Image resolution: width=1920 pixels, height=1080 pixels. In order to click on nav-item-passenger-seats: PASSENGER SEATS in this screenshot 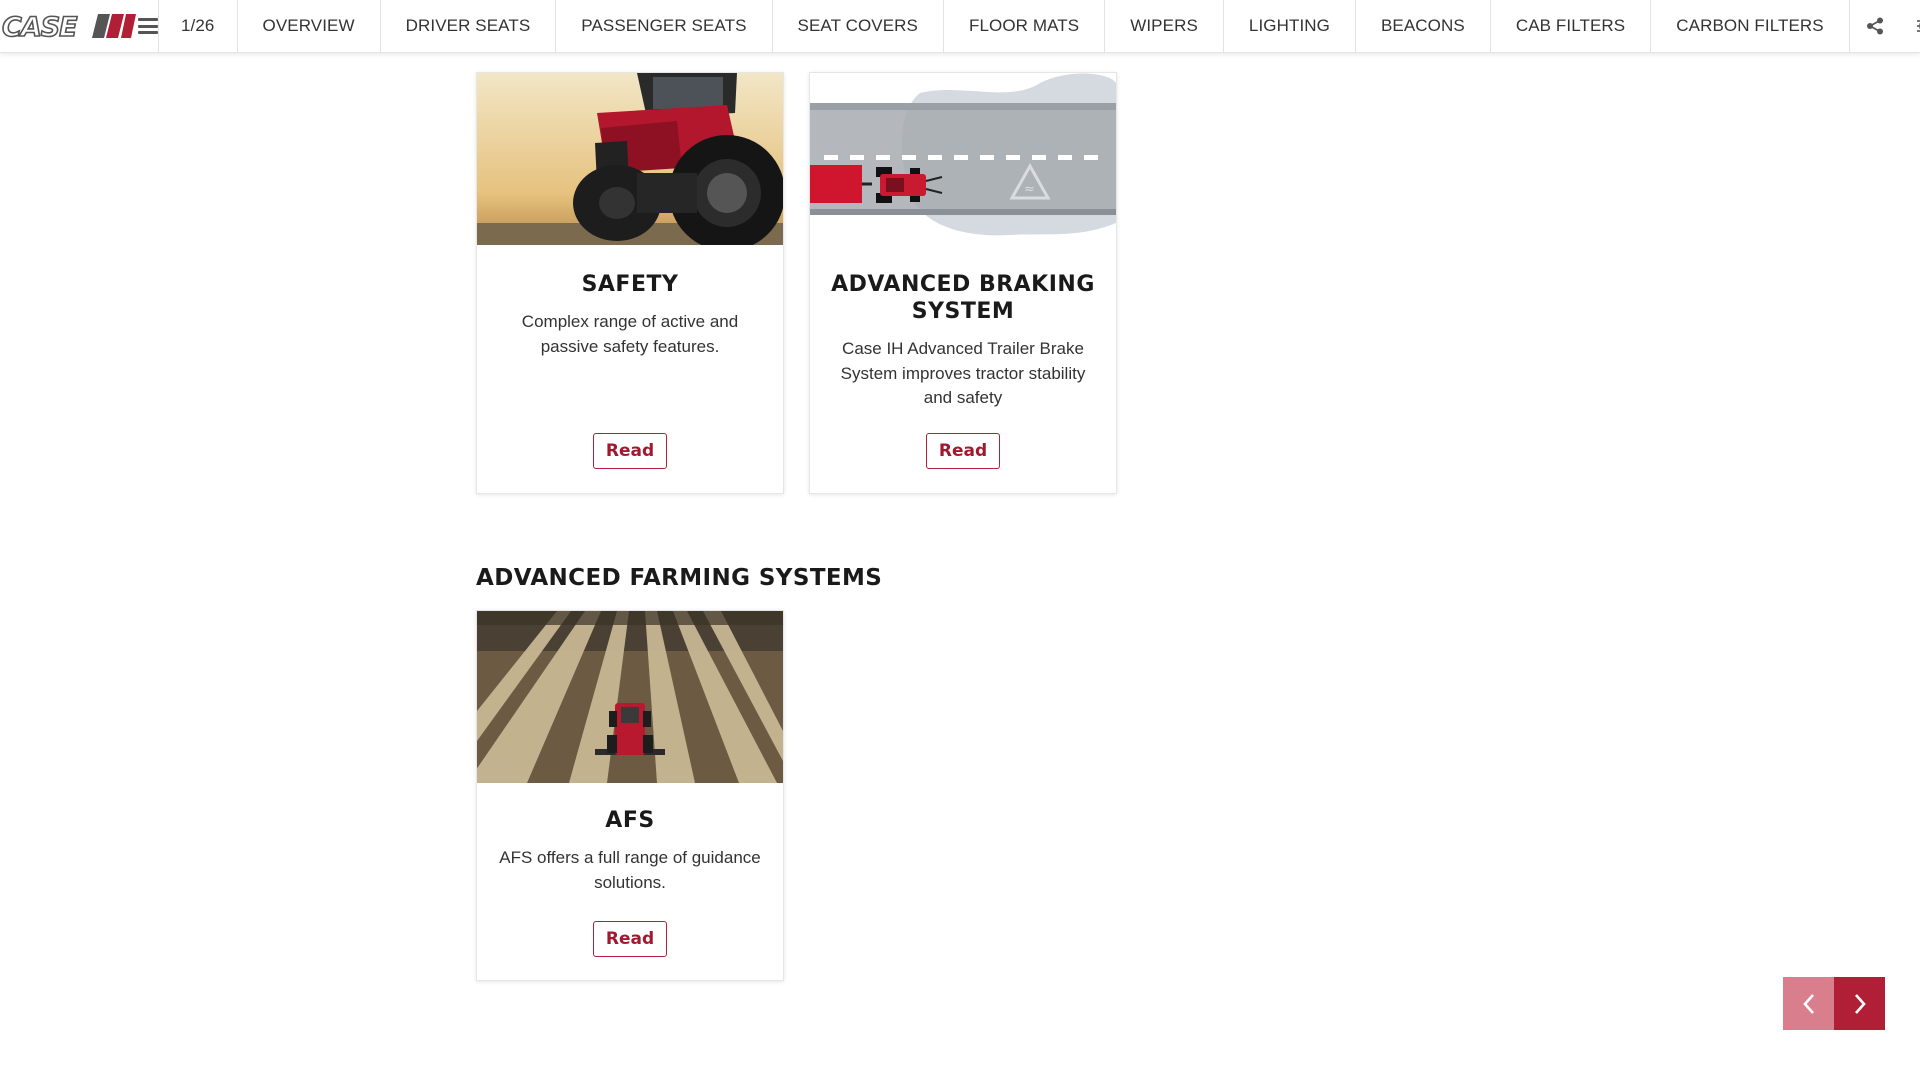, I will do `click(663, 26)`.